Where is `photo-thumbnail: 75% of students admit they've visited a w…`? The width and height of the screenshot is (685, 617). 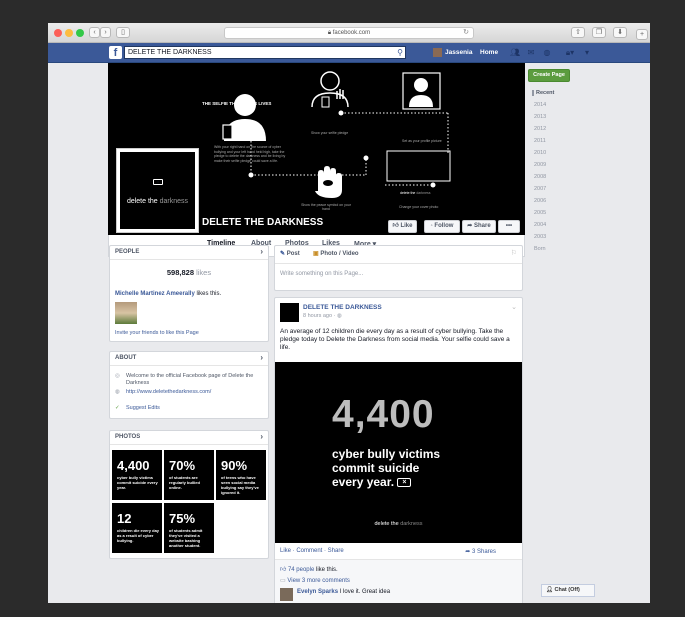
photo-thumbnail: 75% of students admit they've visited a w… is located at coordinates (189, 528).